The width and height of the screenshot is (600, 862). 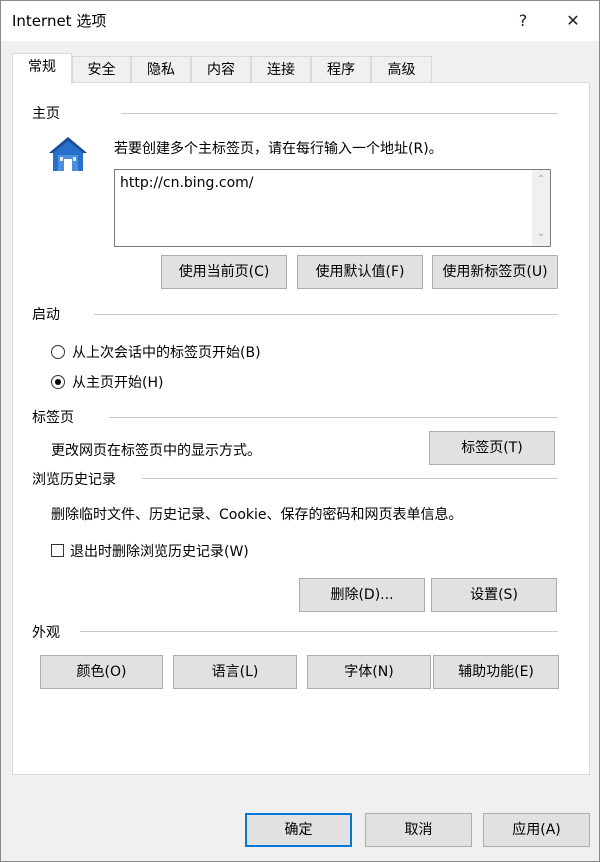 I want to click on house-icon, so click(x=68, y=154).